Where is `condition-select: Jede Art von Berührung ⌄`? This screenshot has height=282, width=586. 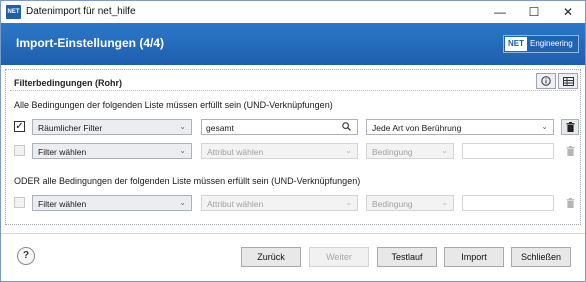
condition-select: Jede Art von Berührung ⌄ is located at coordinates (460, 127).